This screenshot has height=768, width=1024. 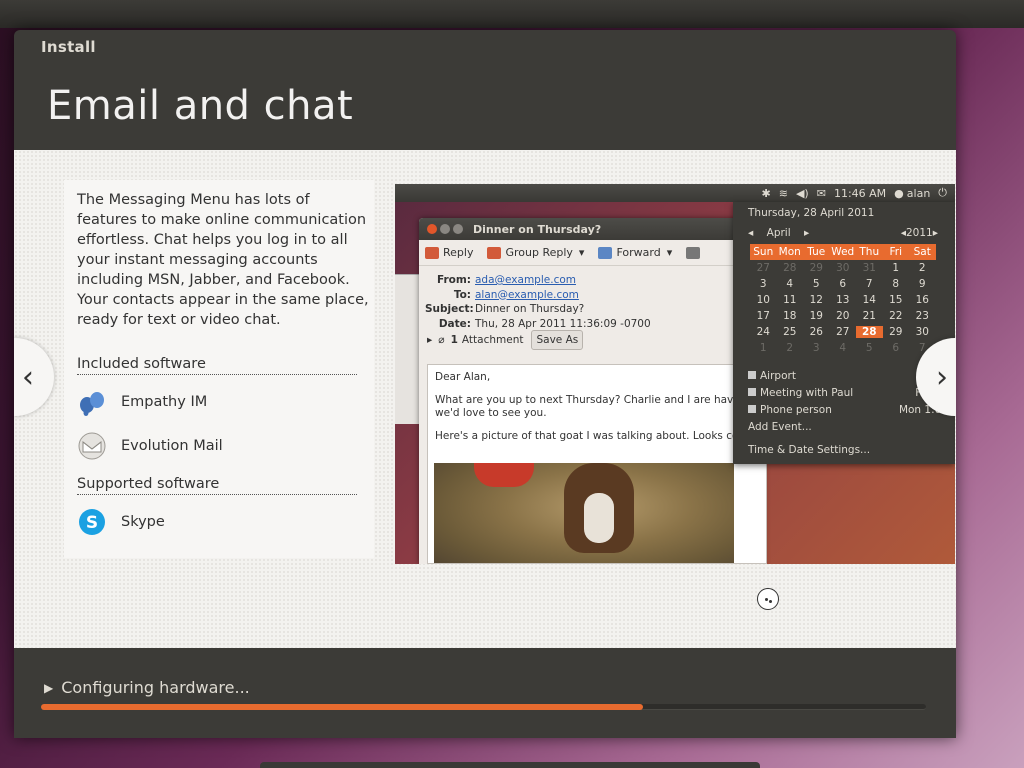 I want to click on calendar-event: Phone person Mon 1:00, so click(x=848, y=410).